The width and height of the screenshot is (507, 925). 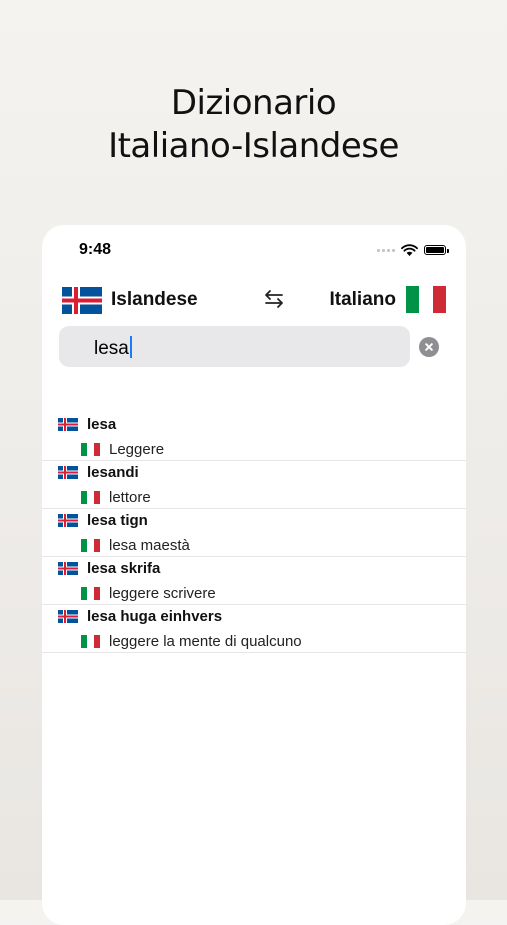 I want to click on result-row: lesa Leggere, so click(x=254, y=437).